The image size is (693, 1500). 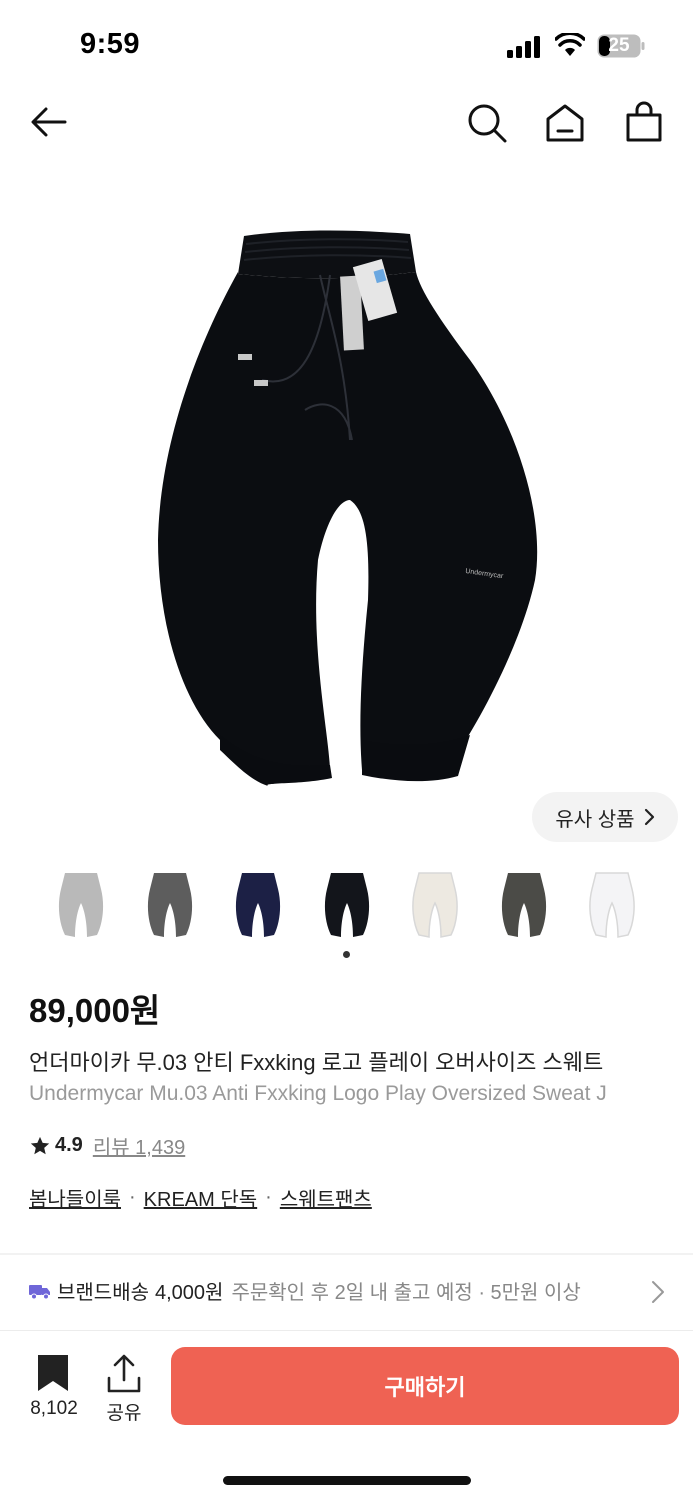 I want to click on tag-list: 봄나들이룩 · KREAM 단독 · 스웨트팬츠, so click(x=200, y=1197).